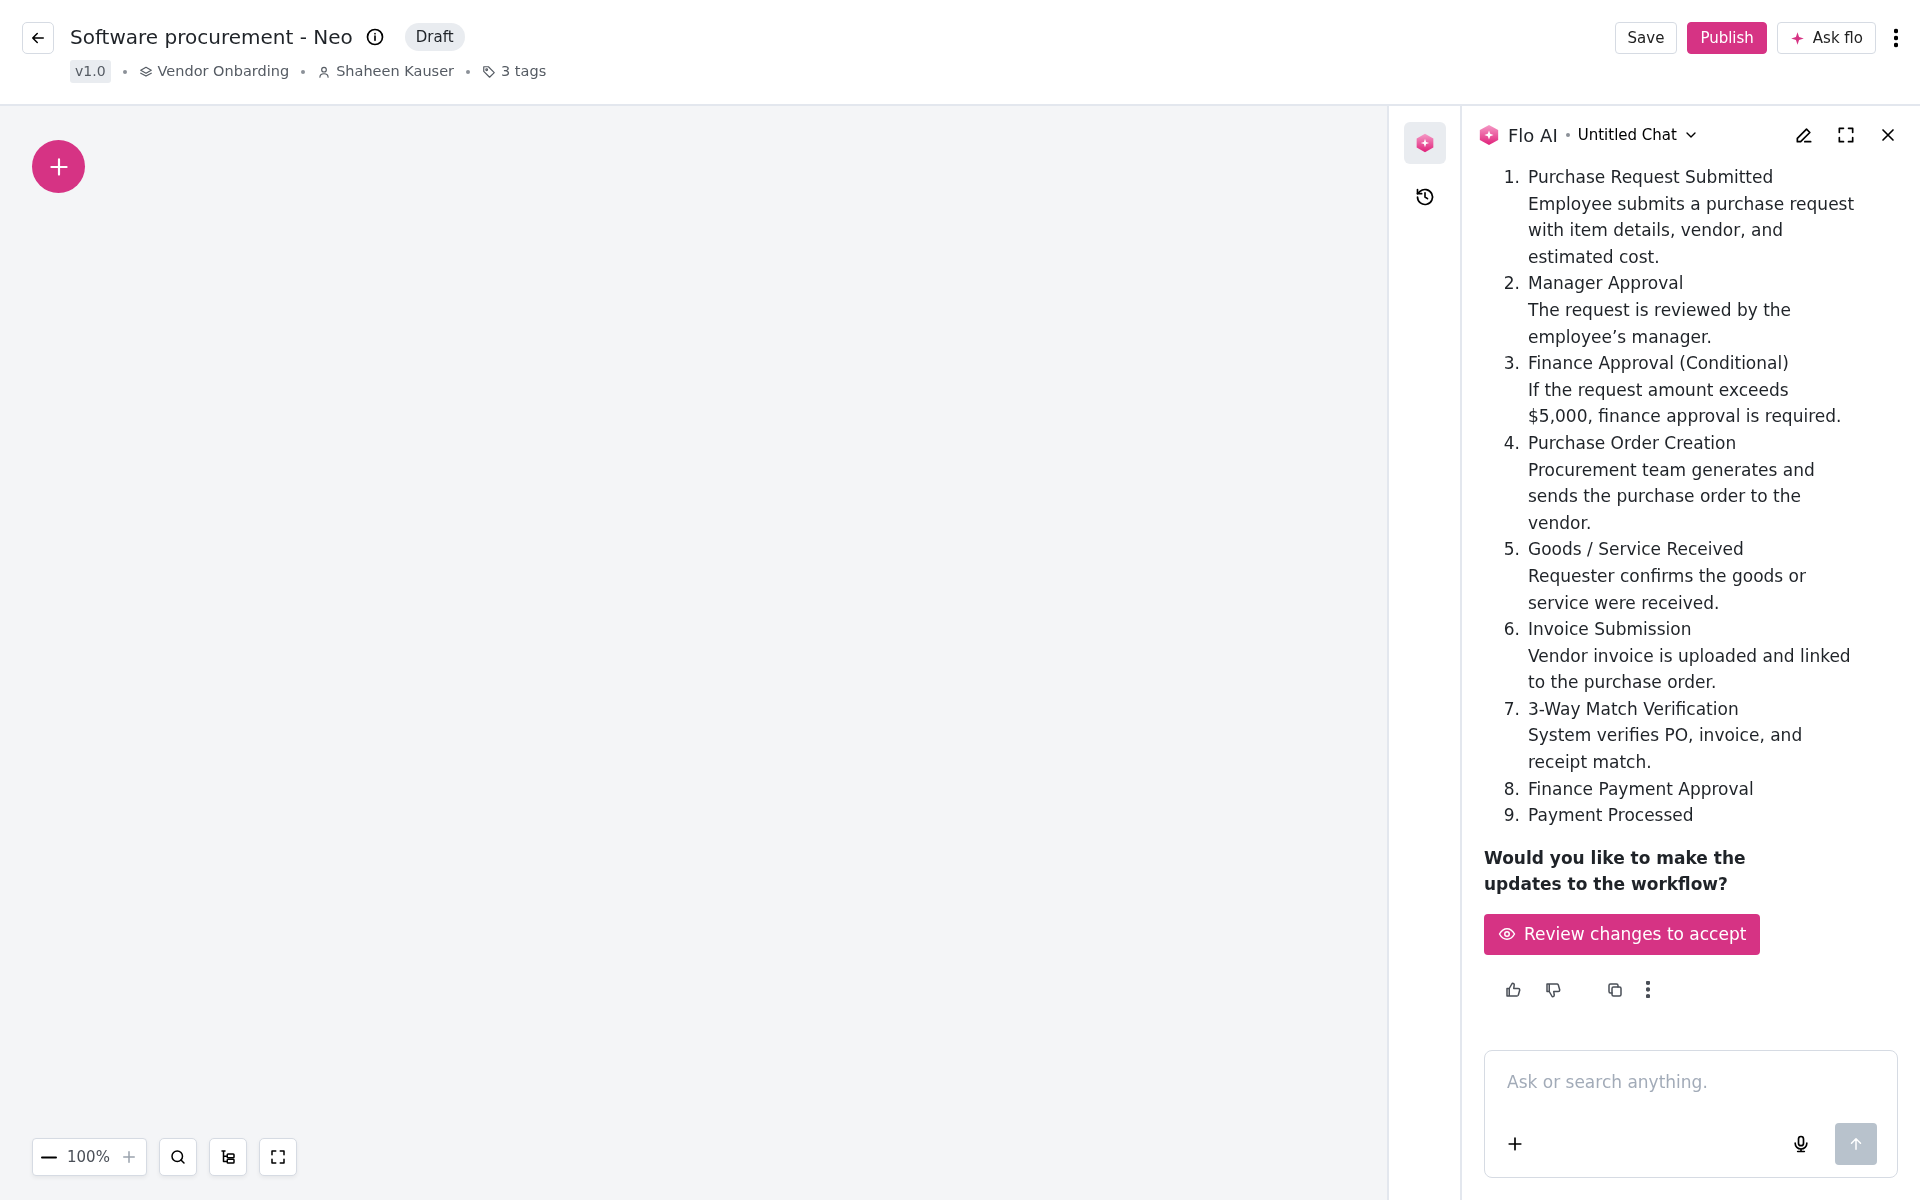 This screenshot has height=1200, width=1920. Describe the element at coordinates (1641, 789) in the screenshot. I see `step-title: Finance Payment Approval` at that location.